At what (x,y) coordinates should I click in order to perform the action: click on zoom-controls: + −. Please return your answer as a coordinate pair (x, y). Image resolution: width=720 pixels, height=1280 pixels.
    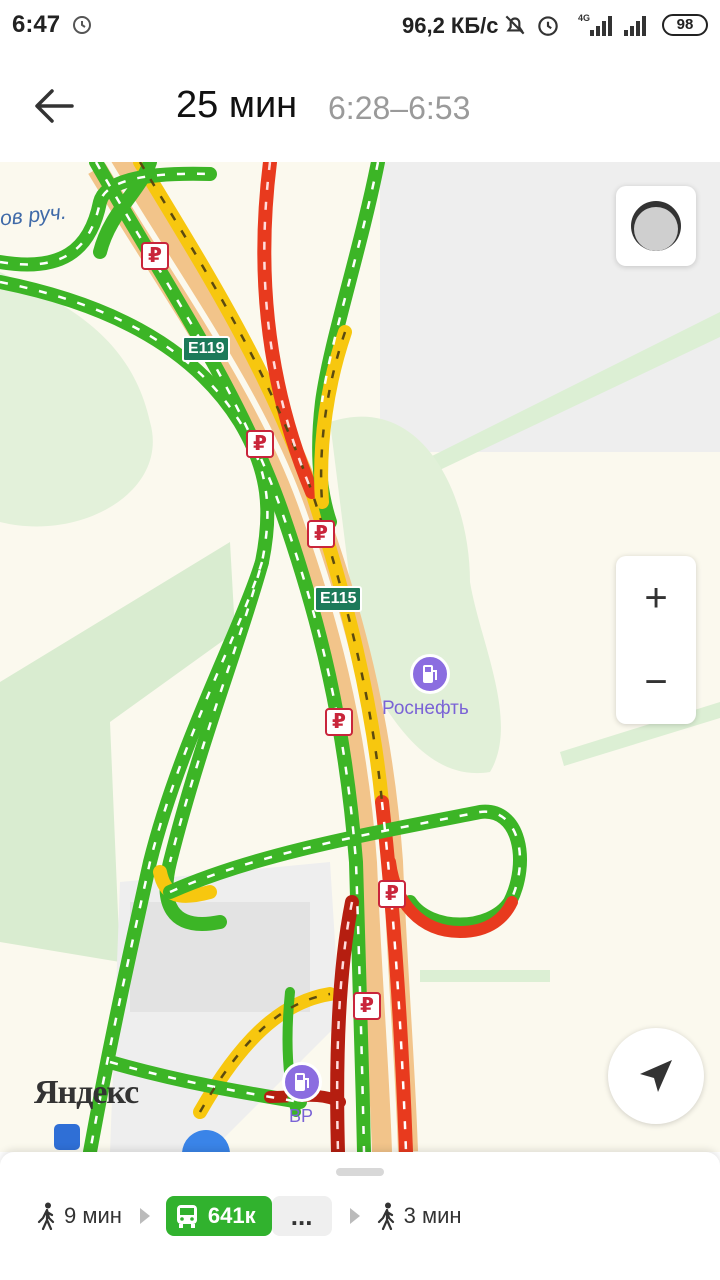
    Looking at the image, I should click on (656, 640).